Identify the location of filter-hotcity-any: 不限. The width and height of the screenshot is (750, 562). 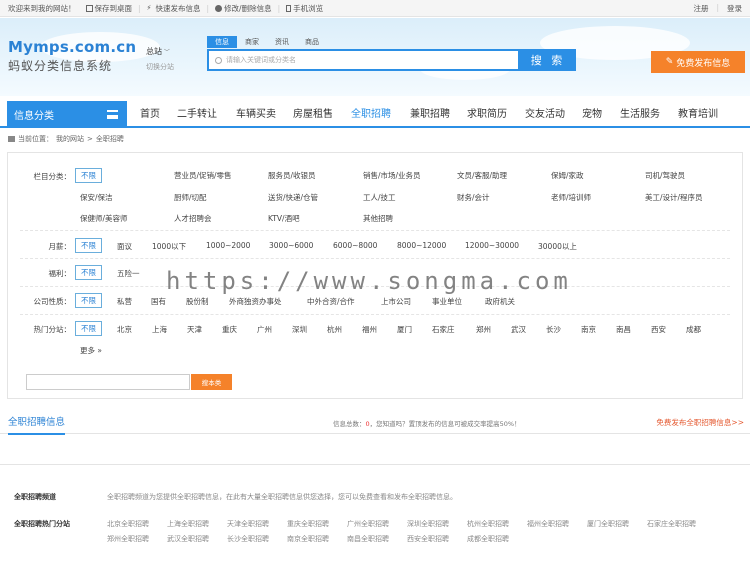
(88, 328).